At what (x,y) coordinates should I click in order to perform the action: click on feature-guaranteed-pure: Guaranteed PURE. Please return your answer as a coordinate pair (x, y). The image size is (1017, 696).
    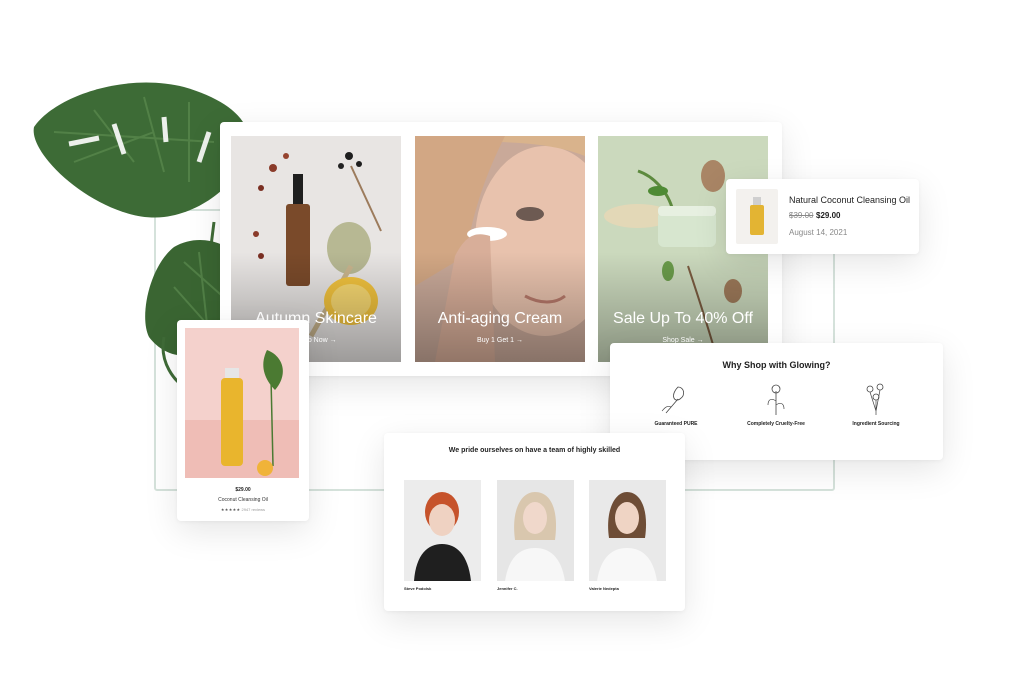
    Looking at the image, I should click on (676, 404).